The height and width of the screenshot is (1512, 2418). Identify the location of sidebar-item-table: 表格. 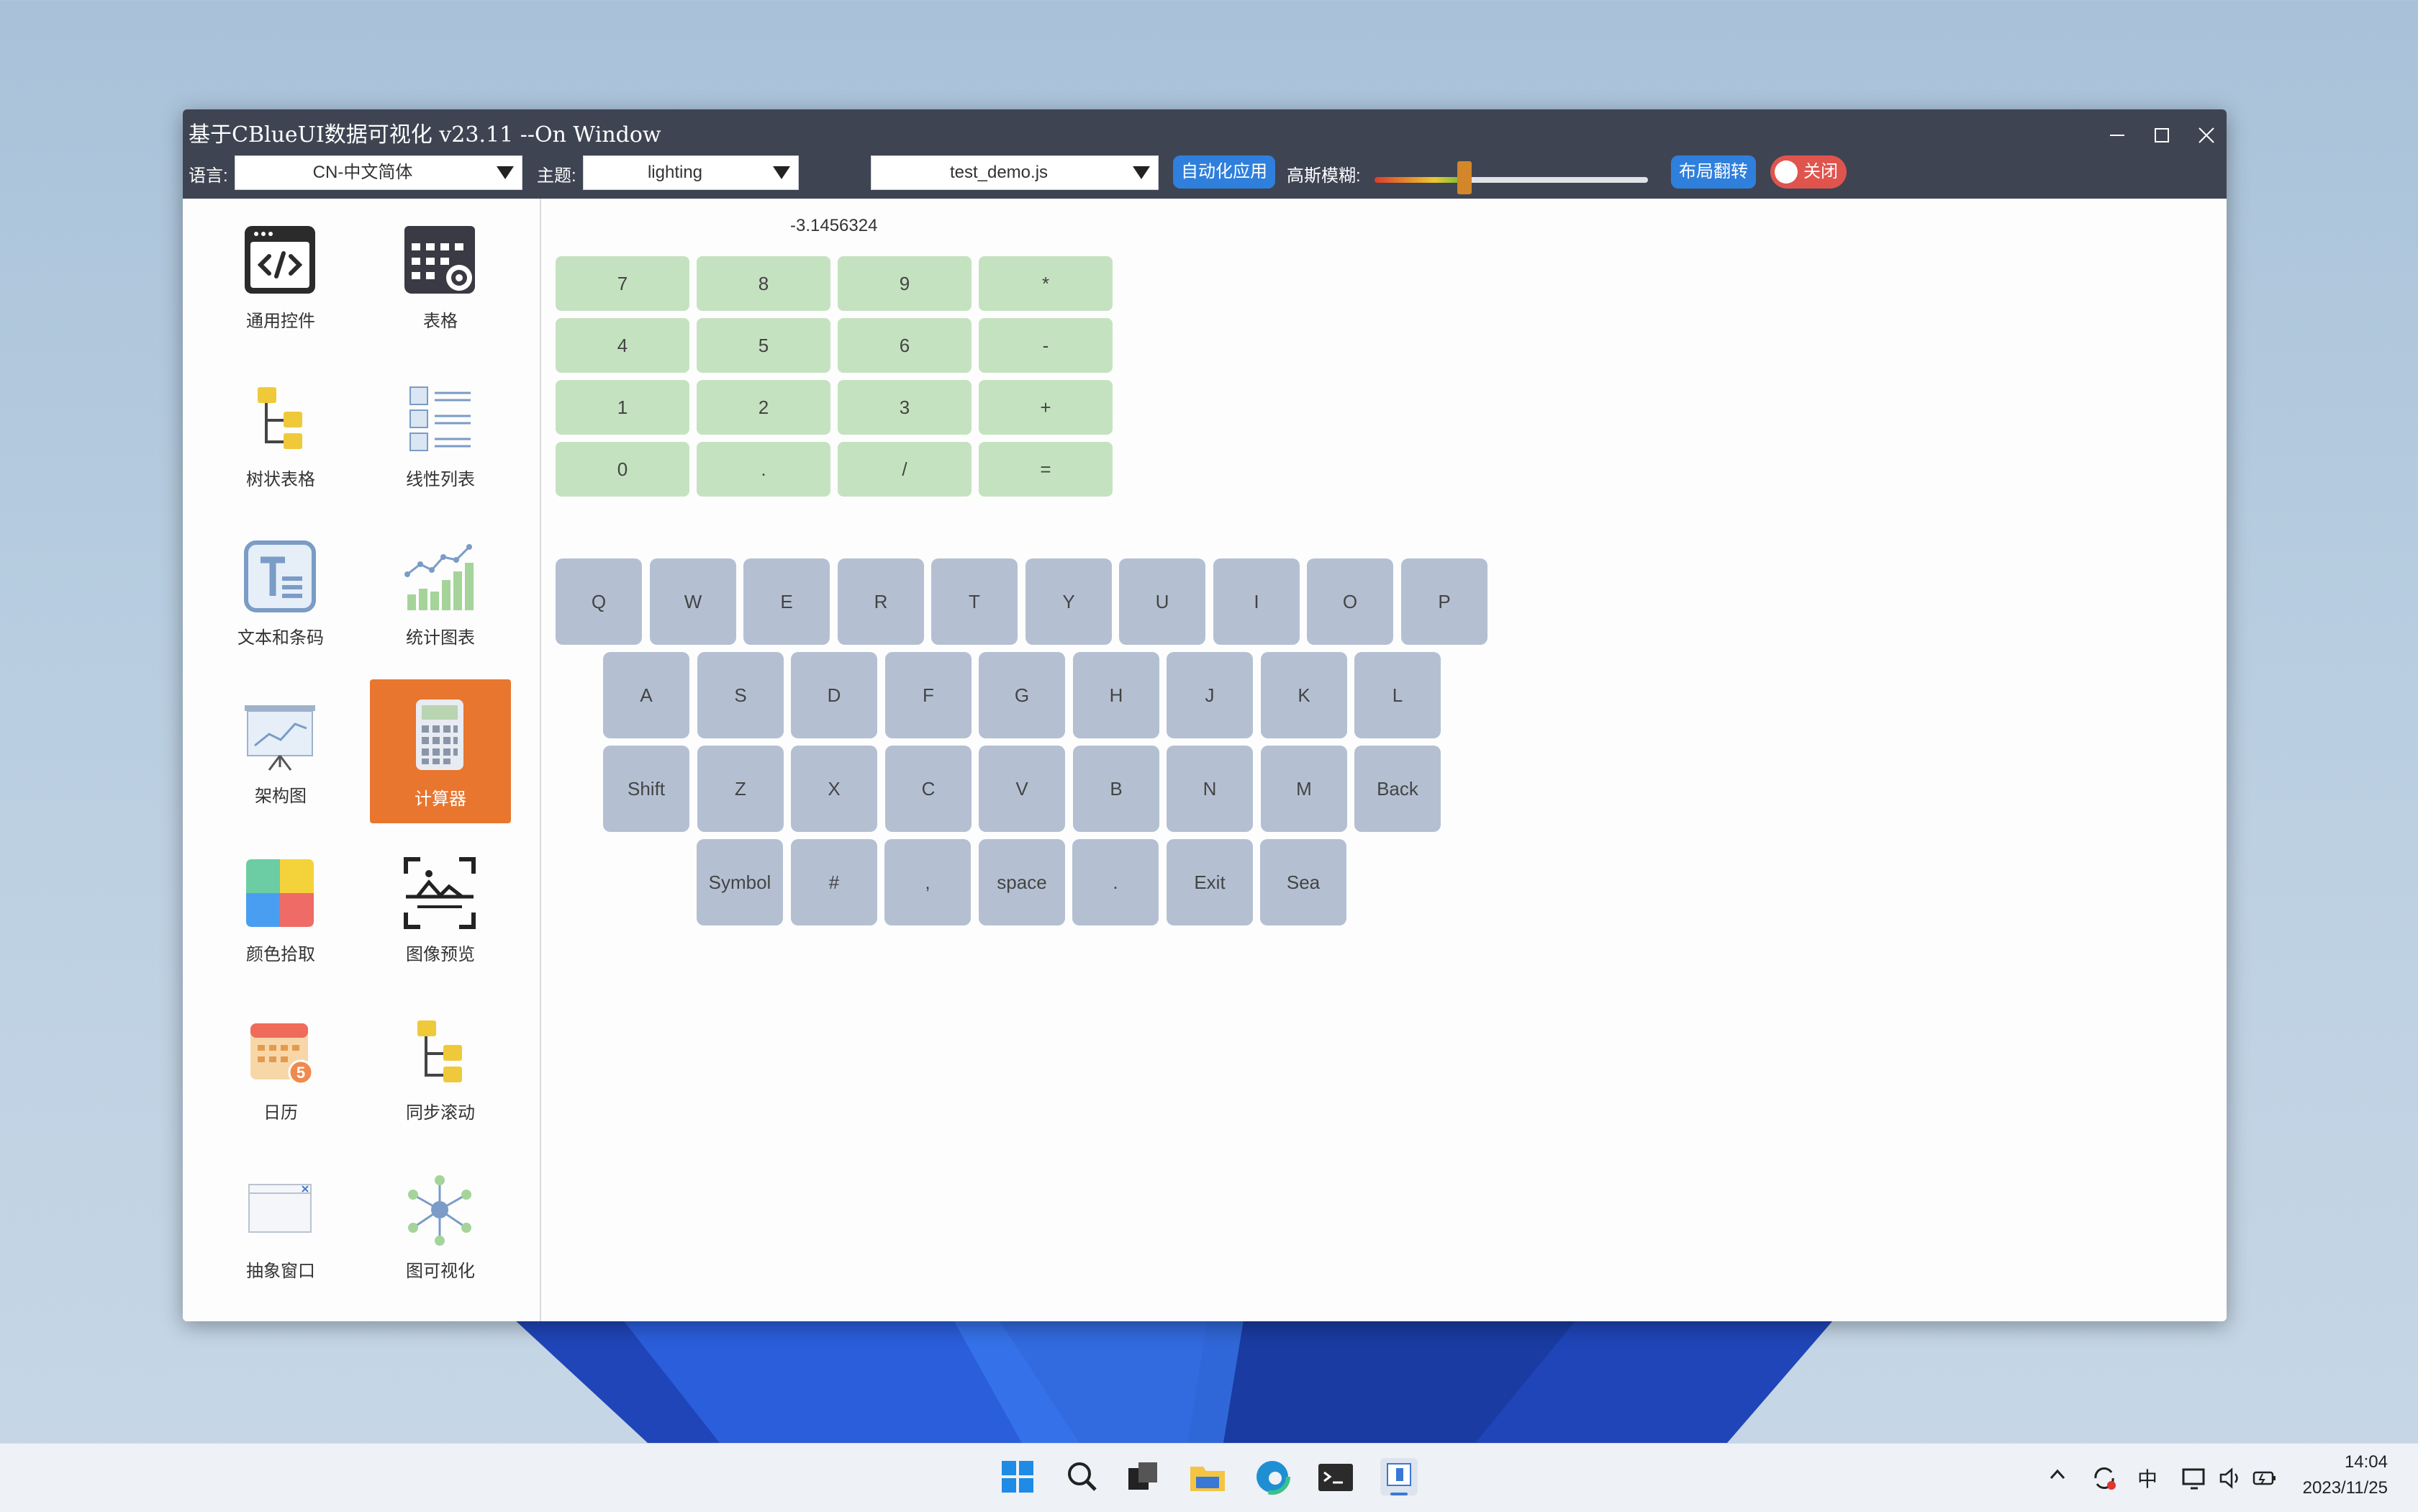
(440, 280).